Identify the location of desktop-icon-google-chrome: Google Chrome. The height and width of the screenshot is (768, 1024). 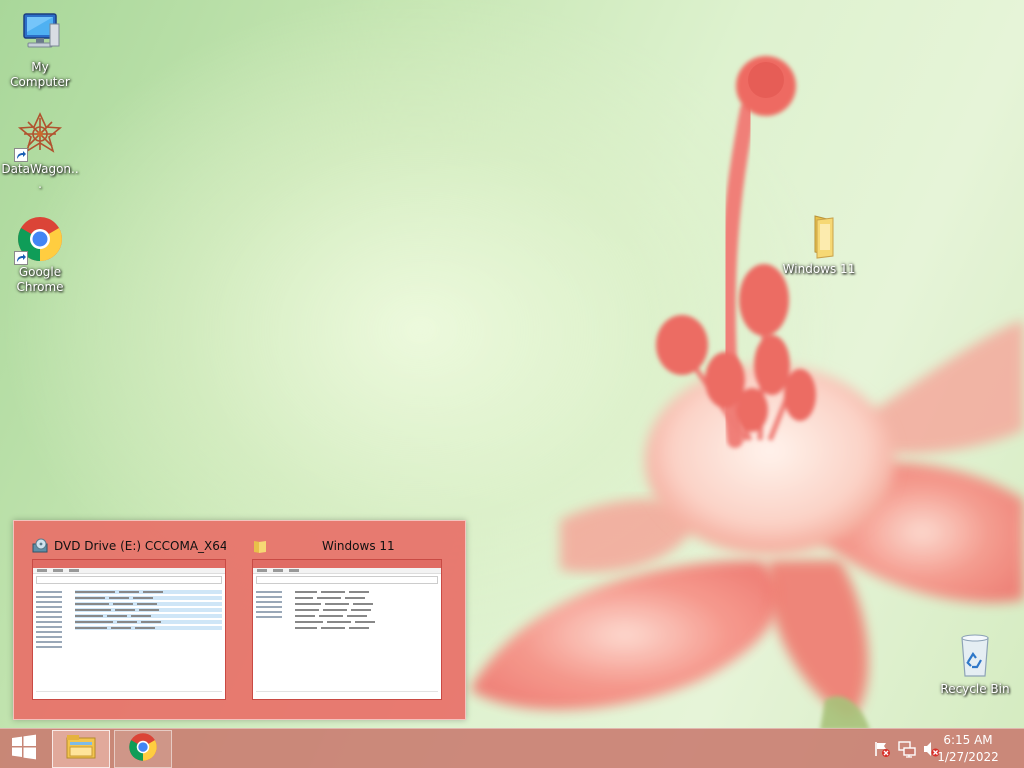
(40, 255).